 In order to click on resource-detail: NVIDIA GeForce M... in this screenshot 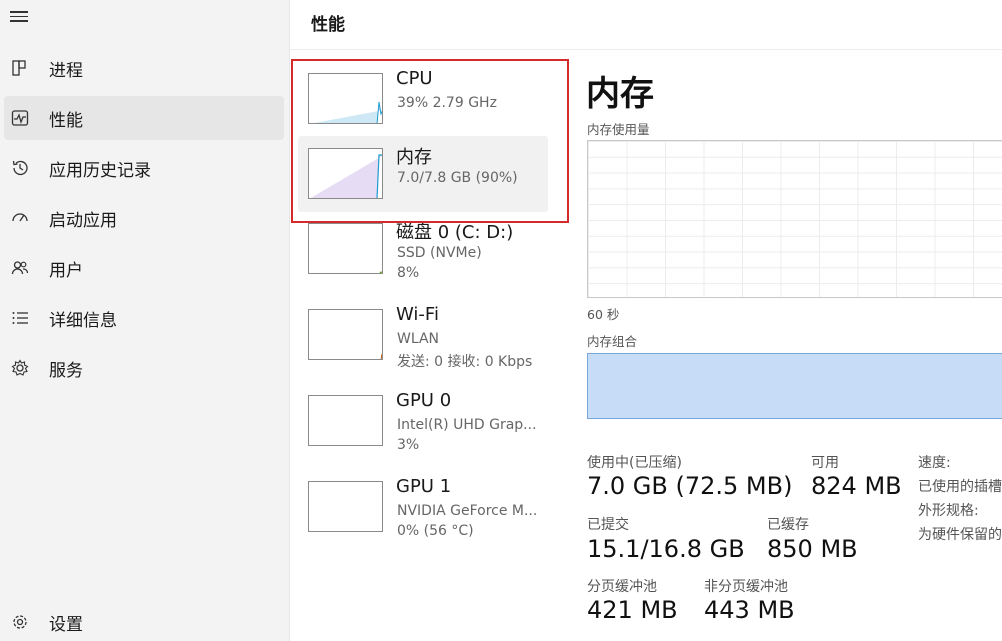, I will do `click(467, 511)`.